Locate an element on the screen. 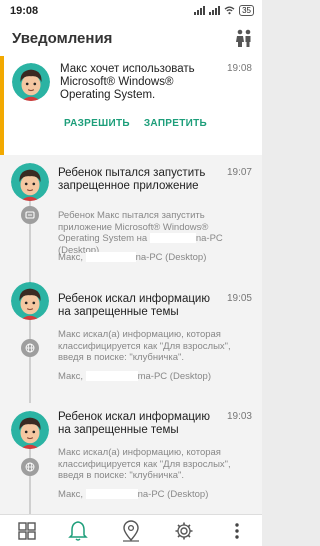 This screenshot has height=546, width=320. allow-button: РАЗРЕШИТЬ is located at coordinates (97, 123).